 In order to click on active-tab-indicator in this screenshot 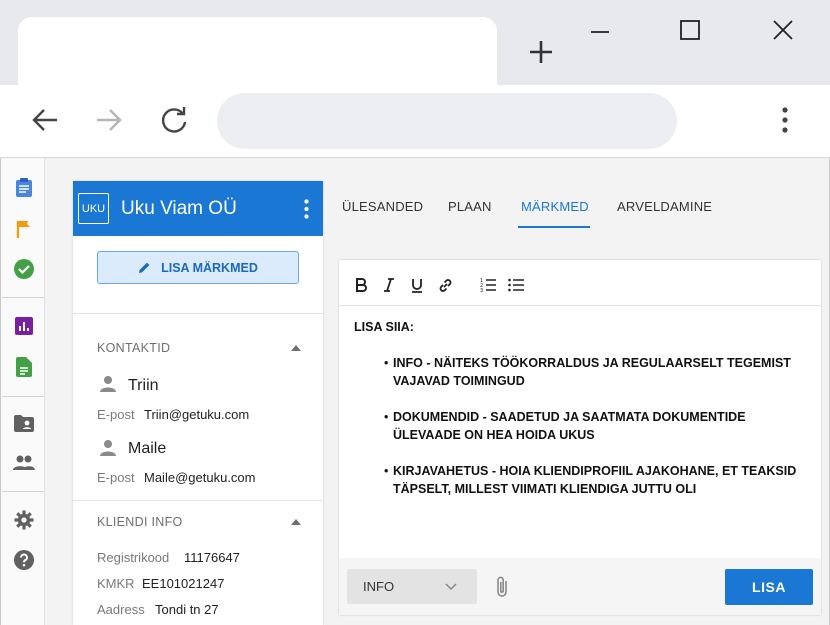, I will do `click(554, 227)`.